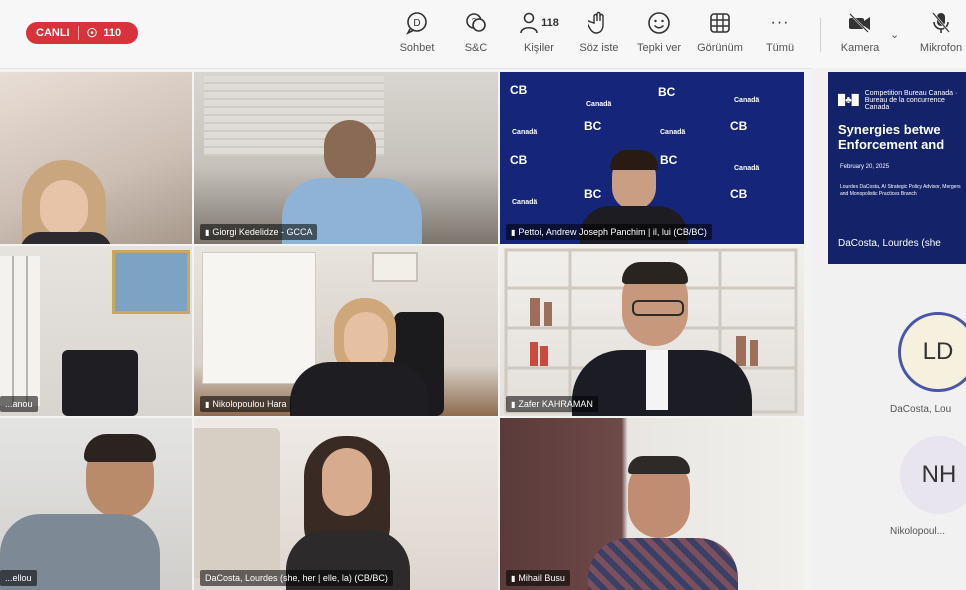 The width and height of the screenshot is (966, 590). What do you see at coordinates (659, 48) in the screenshot?
I see `reaction-label: Tepki ver` at bounding box center [659, 48].